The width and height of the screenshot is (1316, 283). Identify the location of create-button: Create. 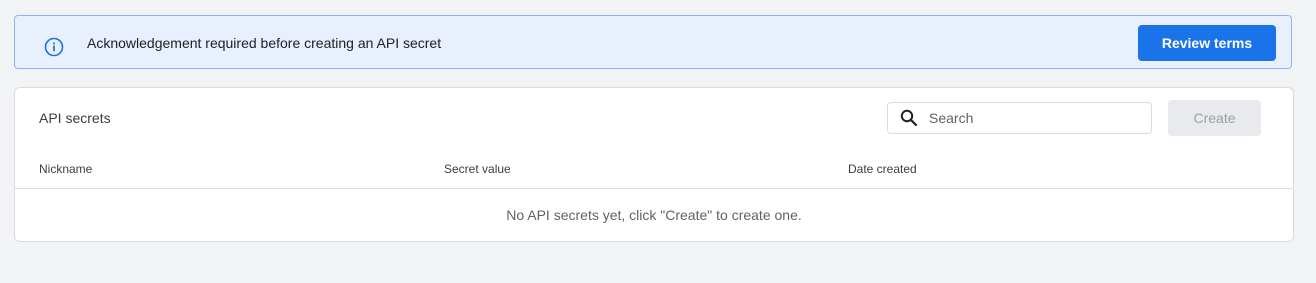
(1214, 118).